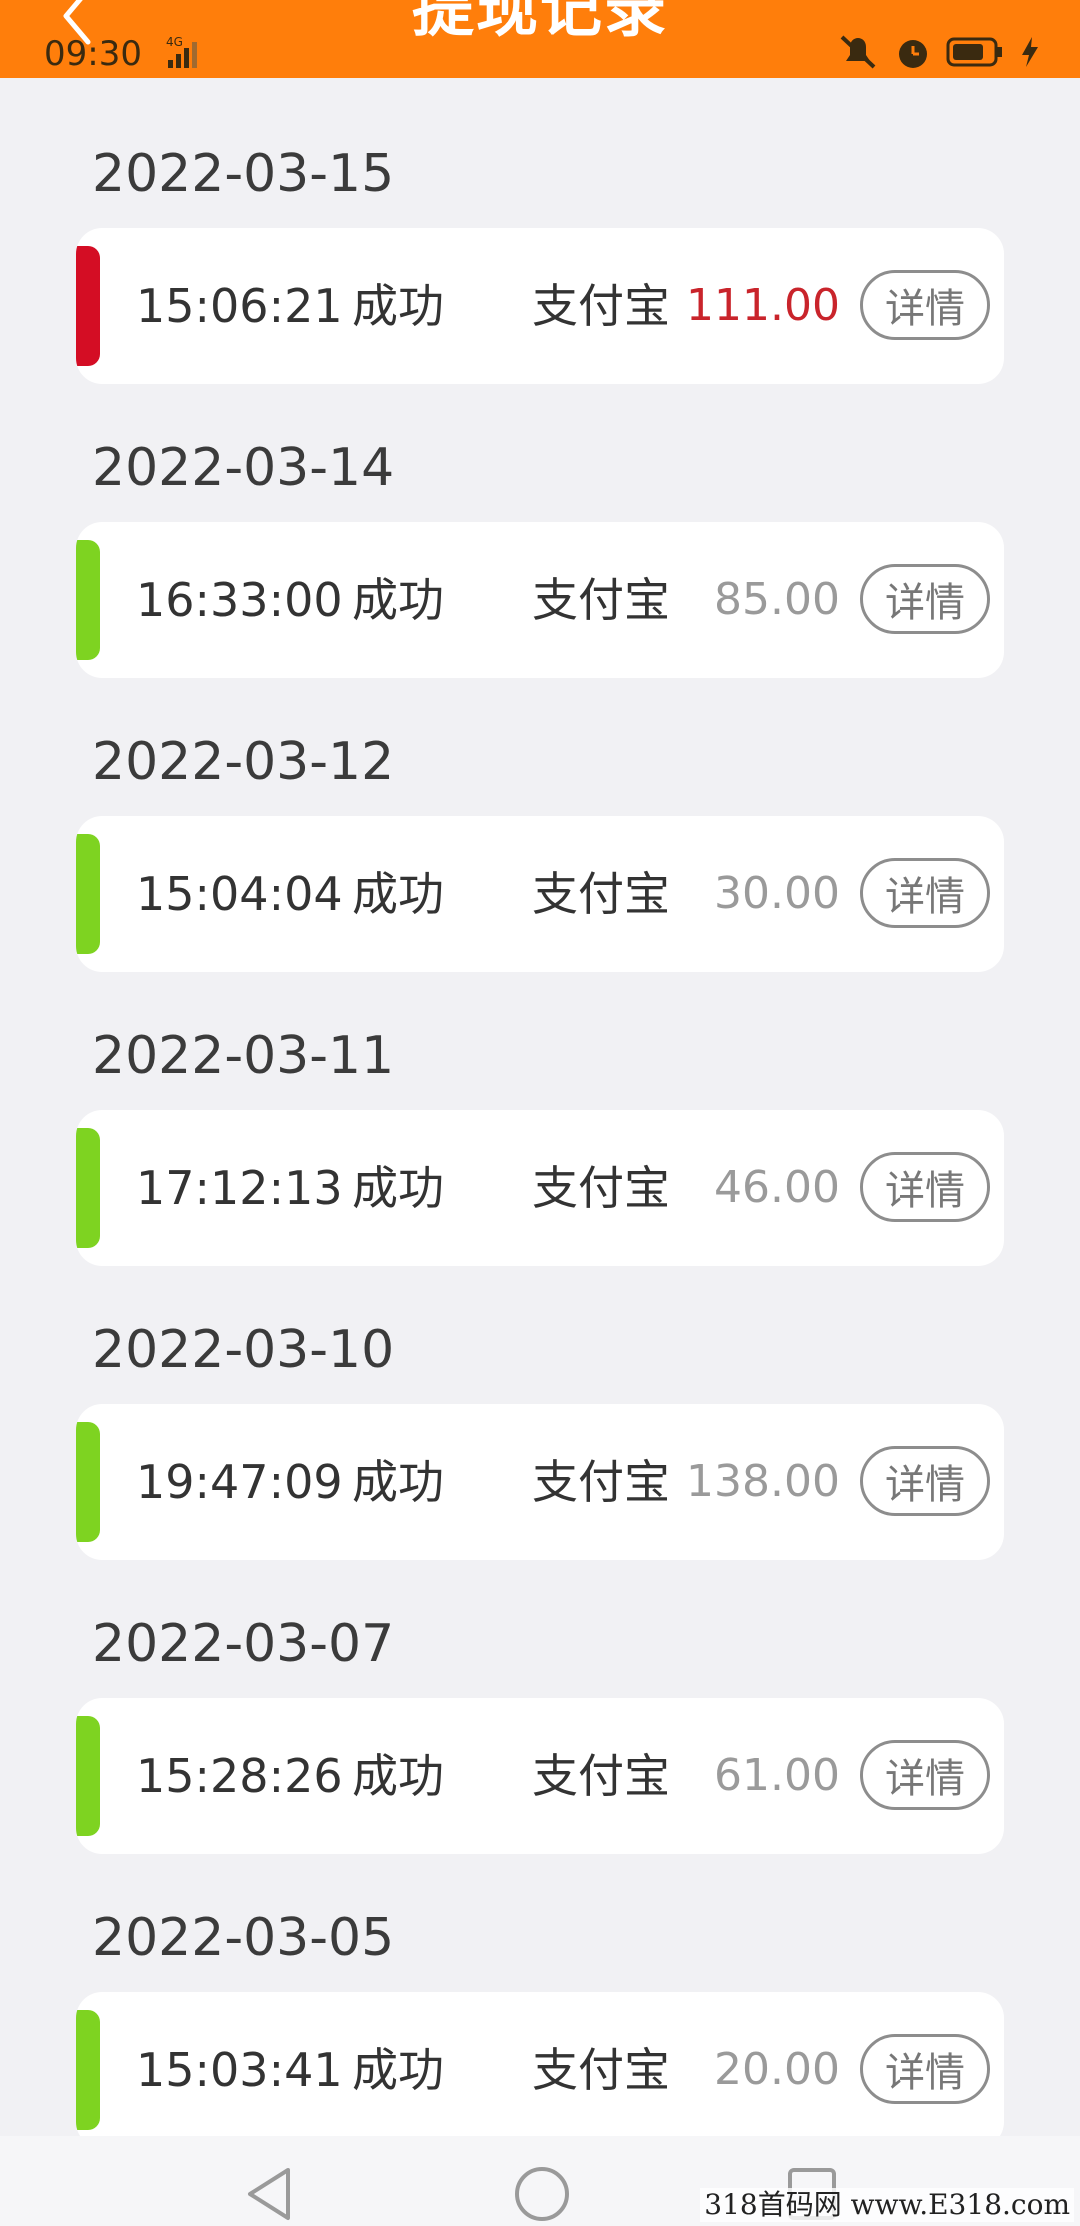 The height and width of the screenshot is (2226, 1080). I want to click on record-time: 15:03:41, so click(239, 2070).